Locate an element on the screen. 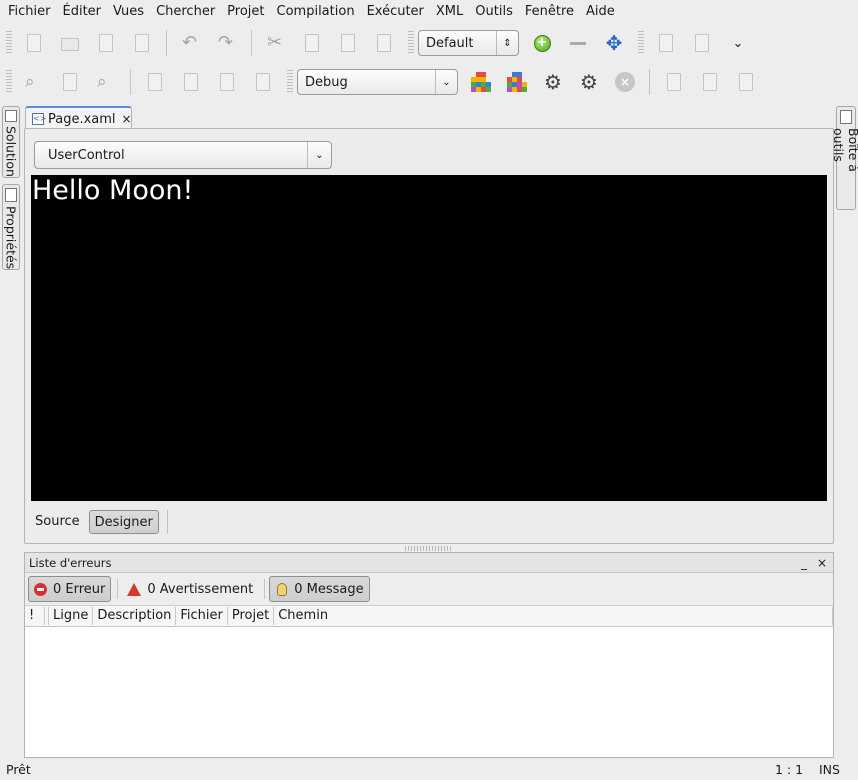  menu-fenetre: Fenêtre is located at coordinates (549, 12).